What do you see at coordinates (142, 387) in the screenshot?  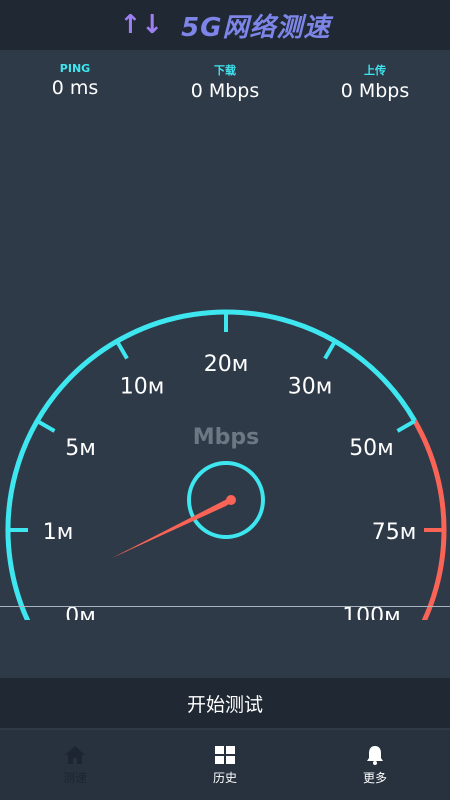 I see `gauge-tick-label: 10м` at bounding box center [142, 387].